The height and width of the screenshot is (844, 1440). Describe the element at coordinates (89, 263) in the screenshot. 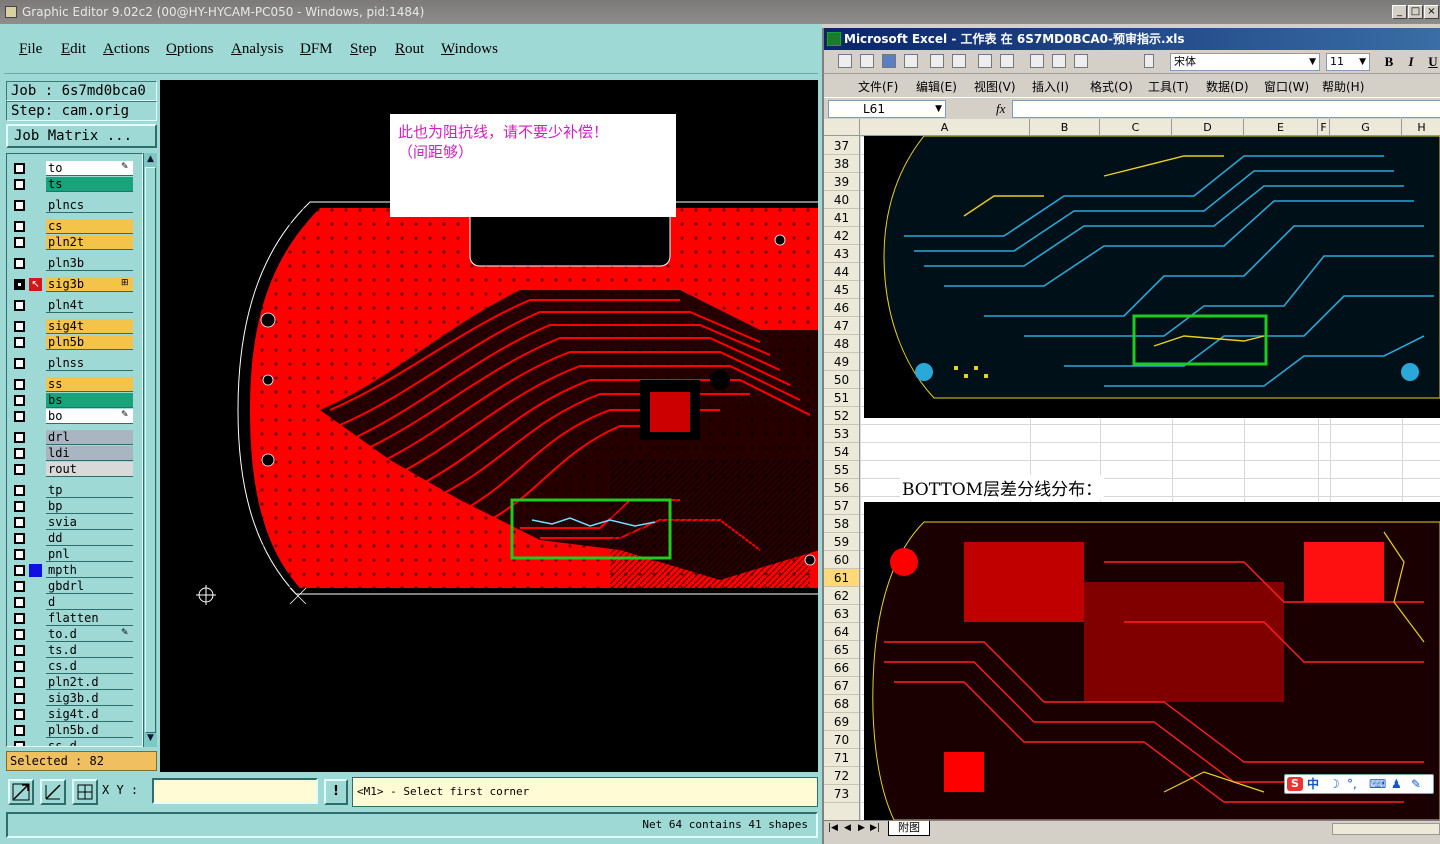

I see `layer-name: pln3b` at that location.